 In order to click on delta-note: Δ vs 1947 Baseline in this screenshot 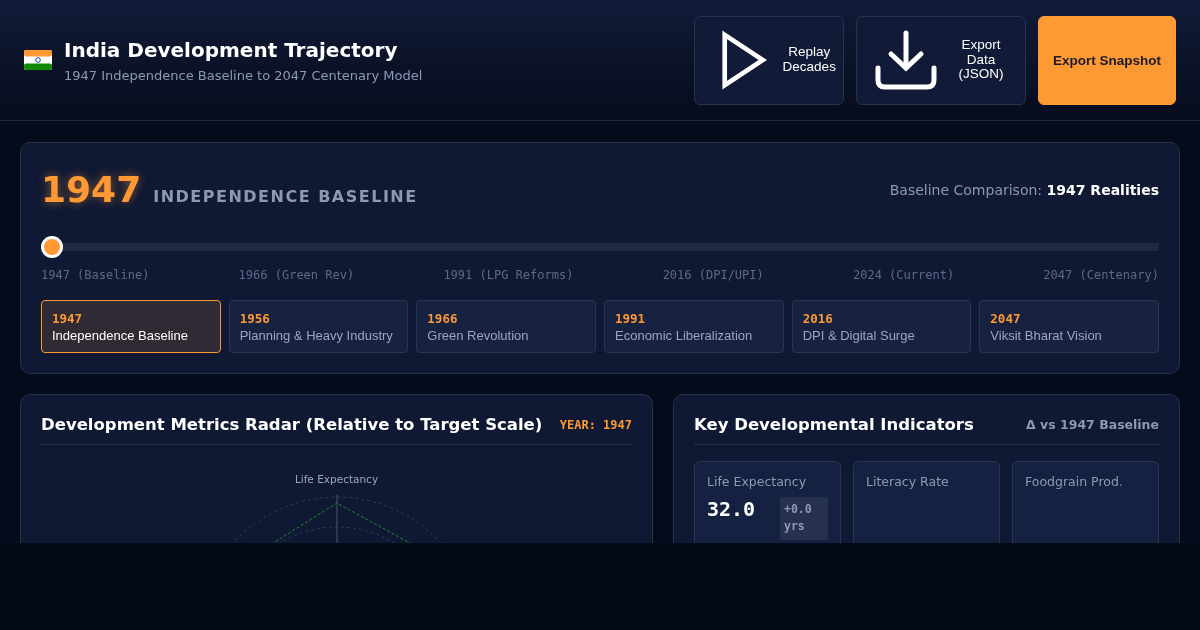, I will do `click(1092, 424)`.